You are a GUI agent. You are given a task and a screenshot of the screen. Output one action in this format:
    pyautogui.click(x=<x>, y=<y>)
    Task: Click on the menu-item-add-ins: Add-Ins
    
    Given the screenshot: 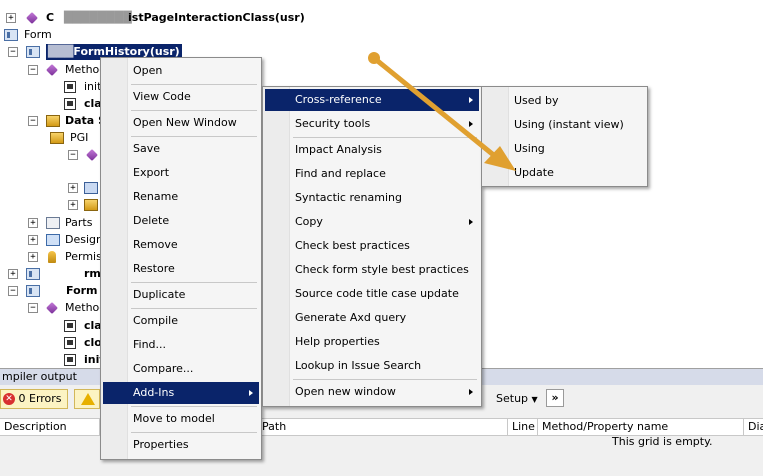 What is the action you would take?
    pyautogui.click(x=181, y=393)
    